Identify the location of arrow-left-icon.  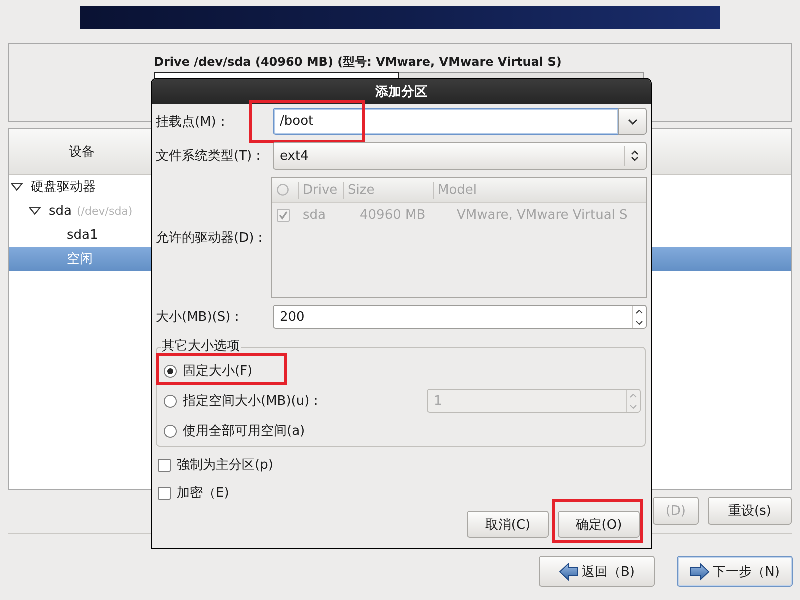
(569, 571).